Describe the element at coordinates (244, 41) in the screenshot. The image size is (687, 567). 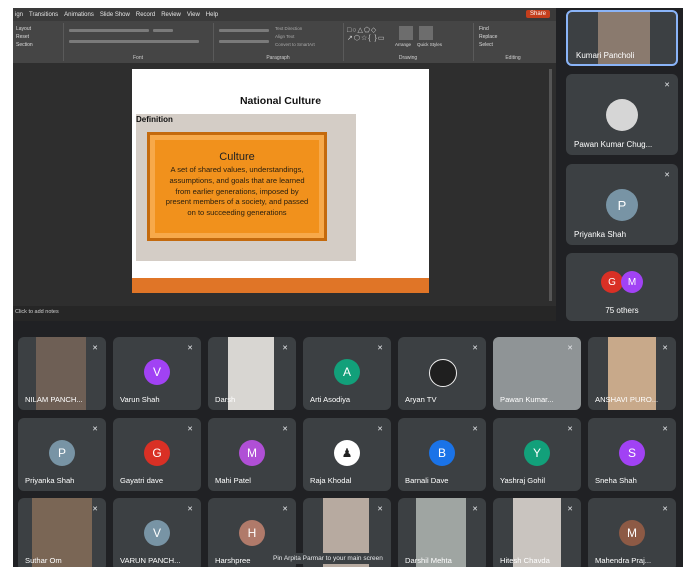
I see `align-buttons` at that location.